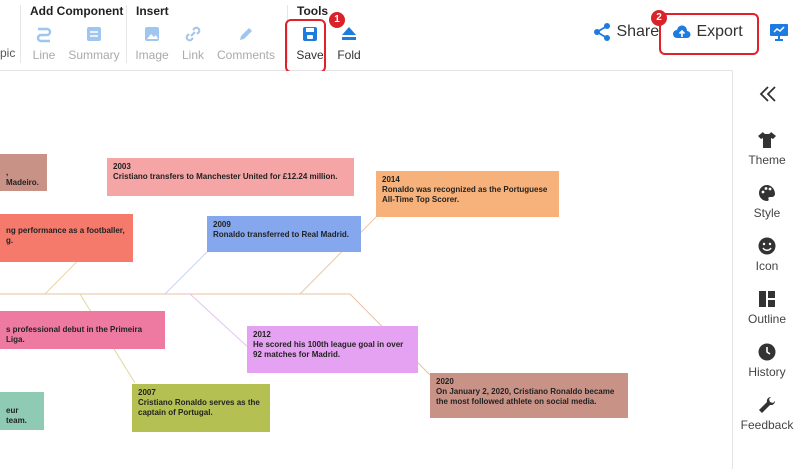 The height and width of the screenshot is (469, 800). What do you see at coordinates (147, 392) in the screenshot?
I see `node-year: 2007` at bounding box center [147, 392].